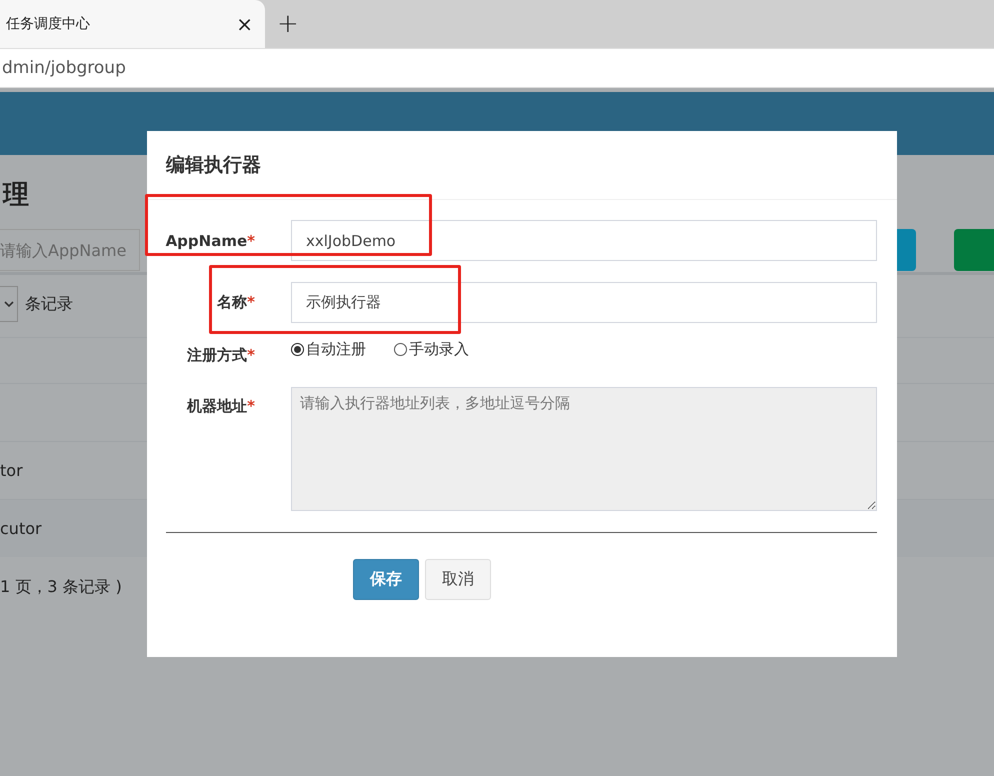 Image resolution: width=994 pixels, height=776 pixels. Describe the element at coordinates (439, 349) in the screenshot. I see `radio-label: 手动录入` at that location.